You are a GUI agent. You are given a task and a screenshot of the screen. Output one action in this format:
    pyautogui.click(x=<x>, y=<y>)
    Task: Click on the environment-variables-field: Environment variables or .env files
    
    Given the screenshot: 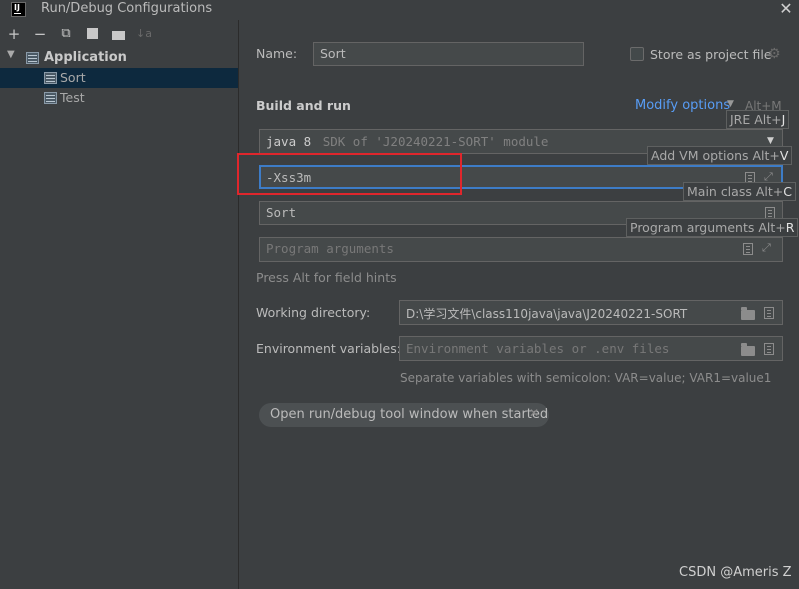 What is the action you would take?
    pyautogui.click(x=591, y=348)
    